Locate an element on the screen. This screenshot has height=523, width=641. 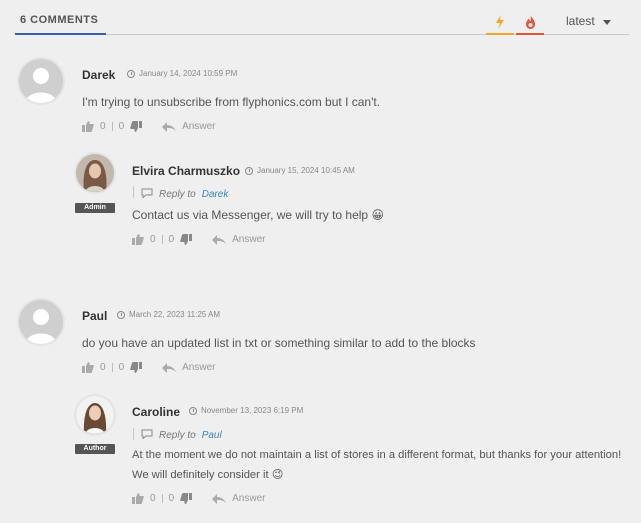
reply-to: Reply to Darek is located at coordinates (184, 194).